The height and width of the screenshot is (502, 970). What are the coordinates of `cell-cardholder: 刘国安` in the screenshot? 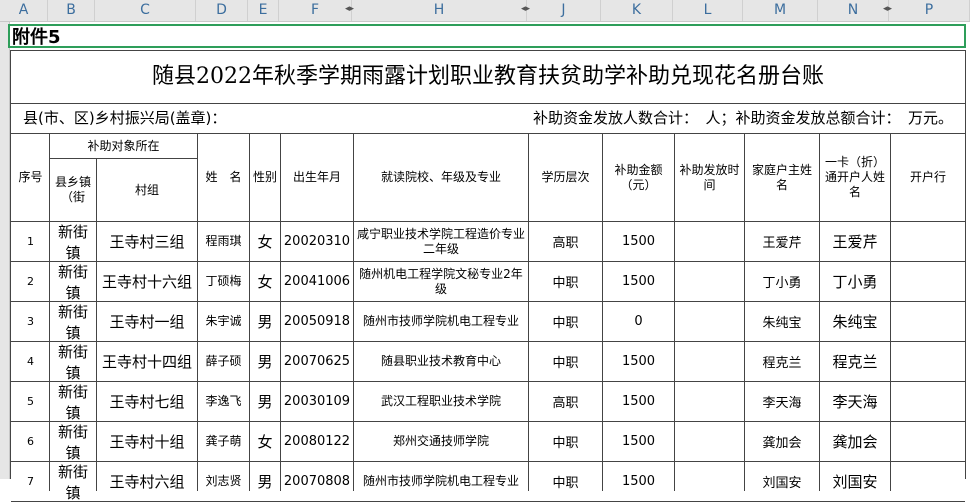 It's located at (855, 481).